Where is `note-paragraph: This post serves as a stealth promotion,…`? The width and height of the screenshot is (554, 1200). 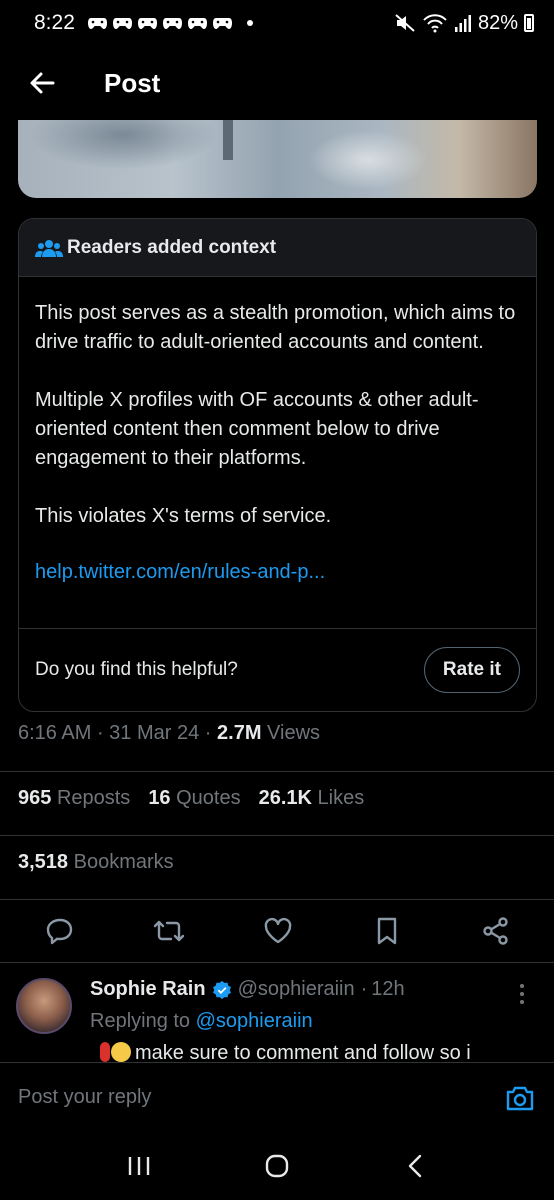 note-paragraph: This post serves as a stealth promotion,… is located at coordinates (275, 327).